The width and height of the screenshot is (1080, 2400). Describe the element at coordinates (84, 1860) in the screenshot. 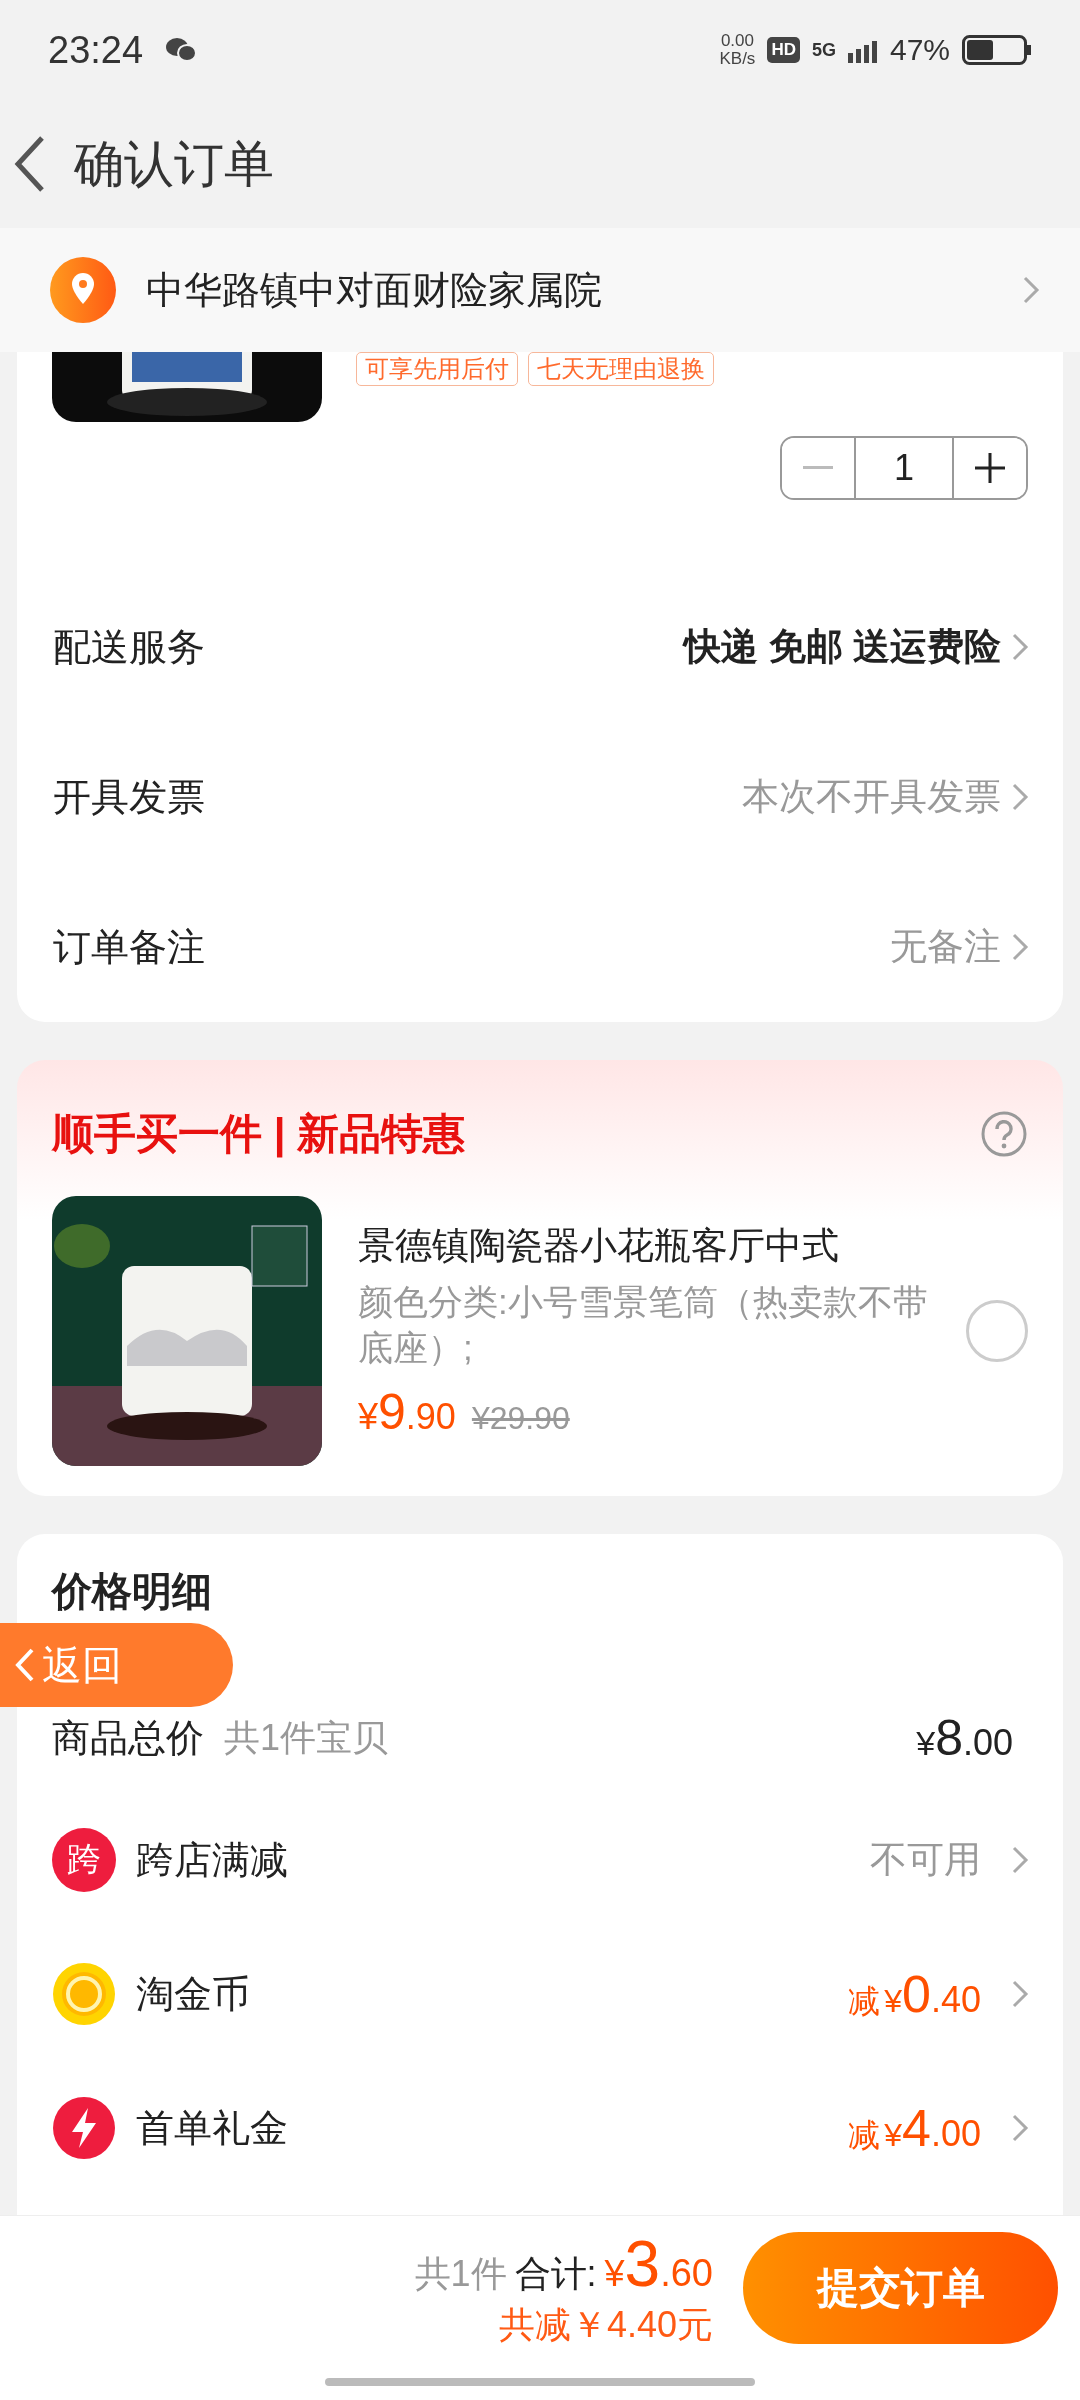

I see `cross-store-icon: 跨` at that location.